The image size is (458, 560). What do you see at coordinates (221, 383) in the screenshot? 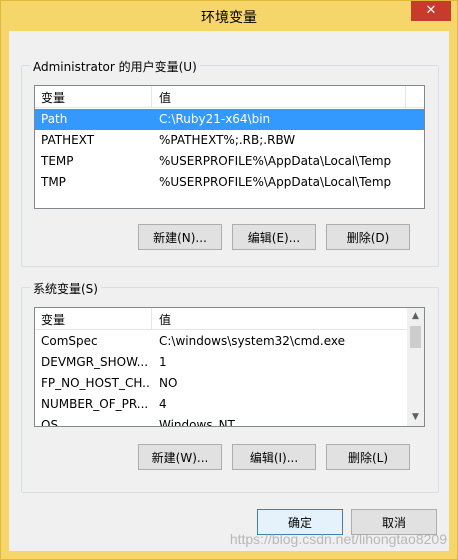
I see `list-item: FP_NO_HOST_CH... NO` at bounding box center [221, 383].